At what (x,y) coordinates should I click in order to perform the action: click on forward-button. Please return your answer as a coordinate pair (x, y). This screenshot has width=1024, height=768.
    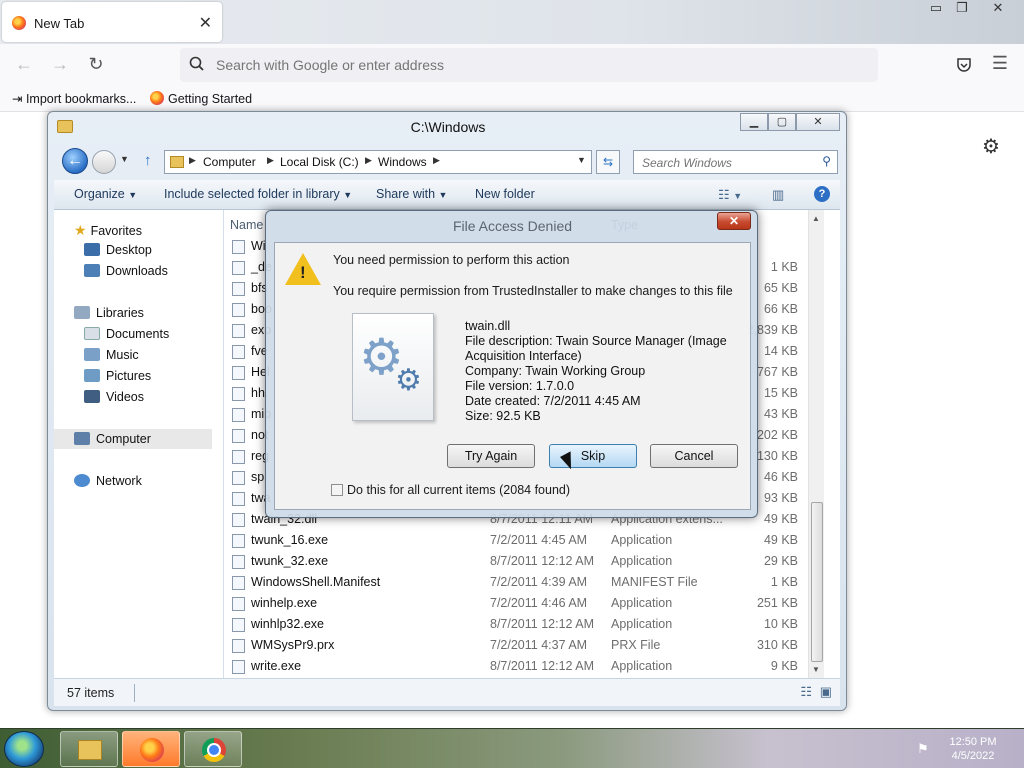
    Looking at the image, I should click on (104, 162).